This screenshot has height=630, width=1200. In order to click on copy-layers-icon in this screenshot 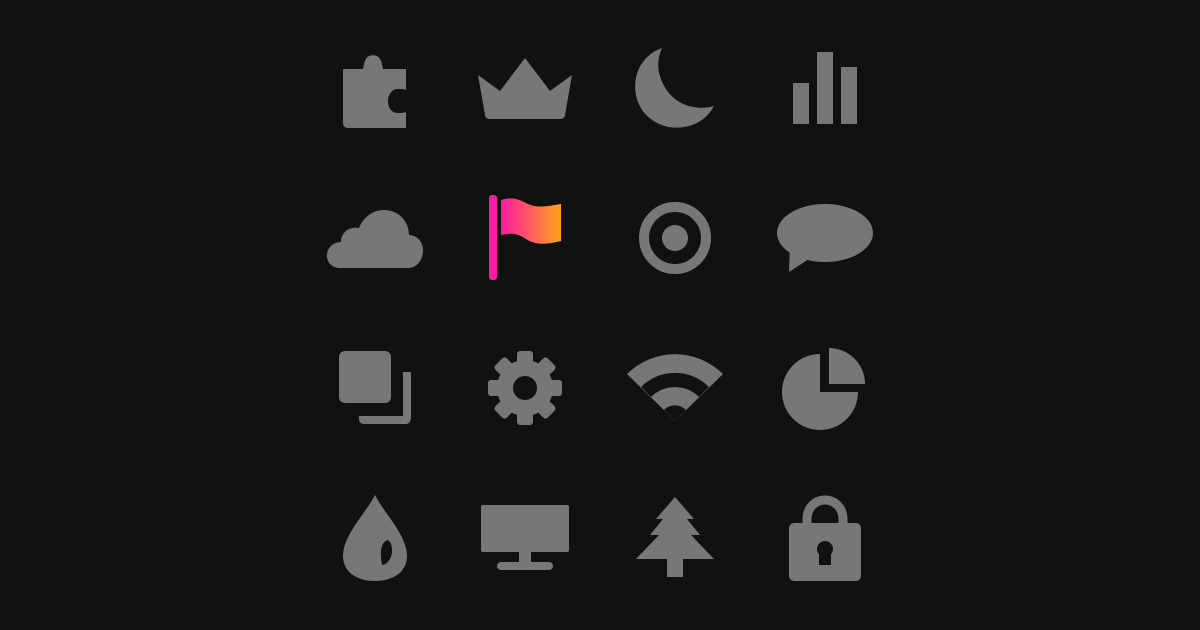, I will do `click(375, 388)`.